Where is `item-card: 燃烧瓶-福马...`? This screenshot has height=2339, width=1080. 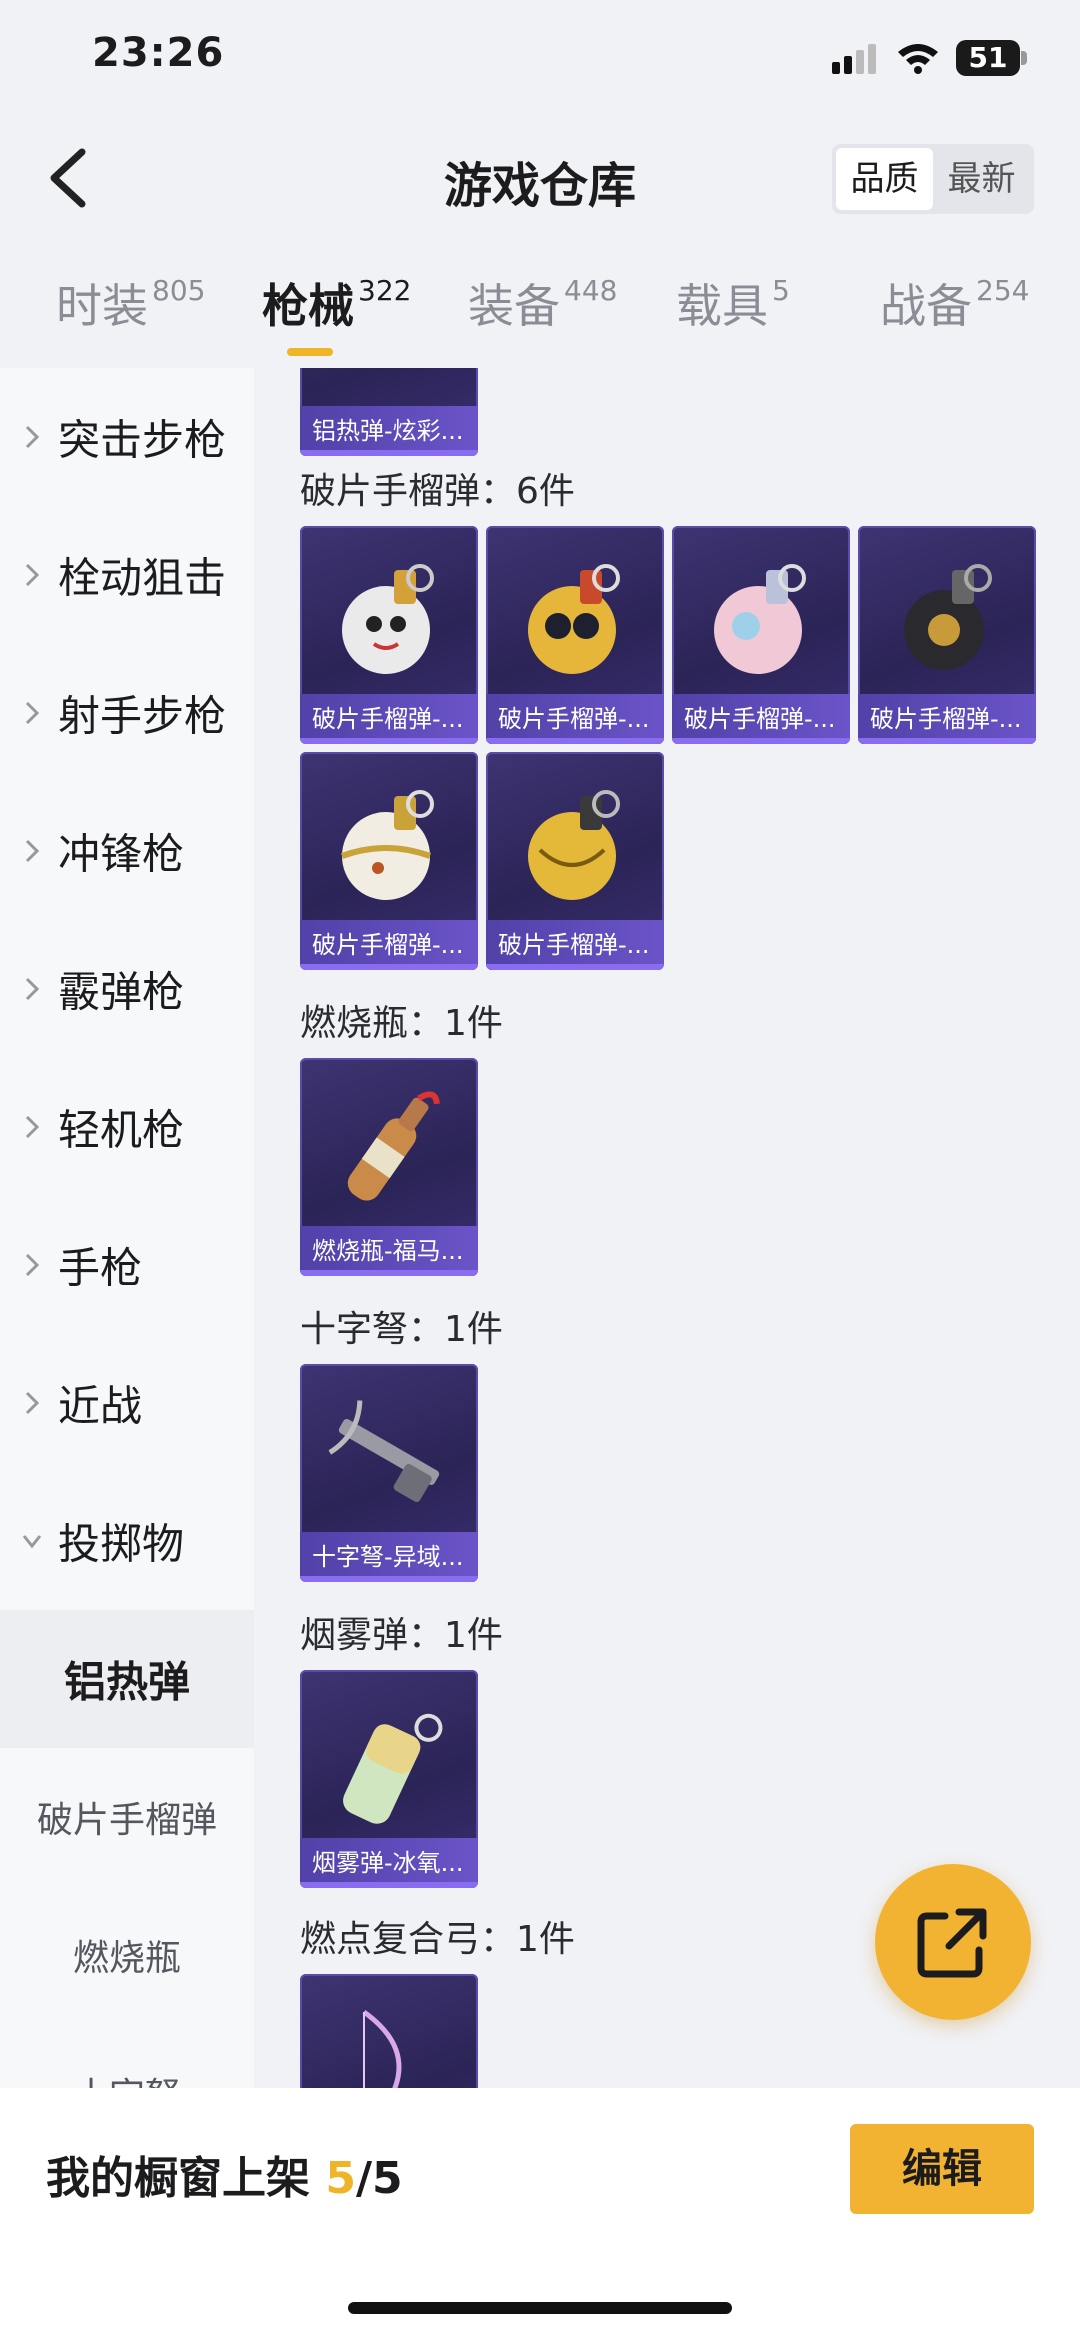
item-card: 燃烧瓶-福马... is located at coordinates (389, 1167).